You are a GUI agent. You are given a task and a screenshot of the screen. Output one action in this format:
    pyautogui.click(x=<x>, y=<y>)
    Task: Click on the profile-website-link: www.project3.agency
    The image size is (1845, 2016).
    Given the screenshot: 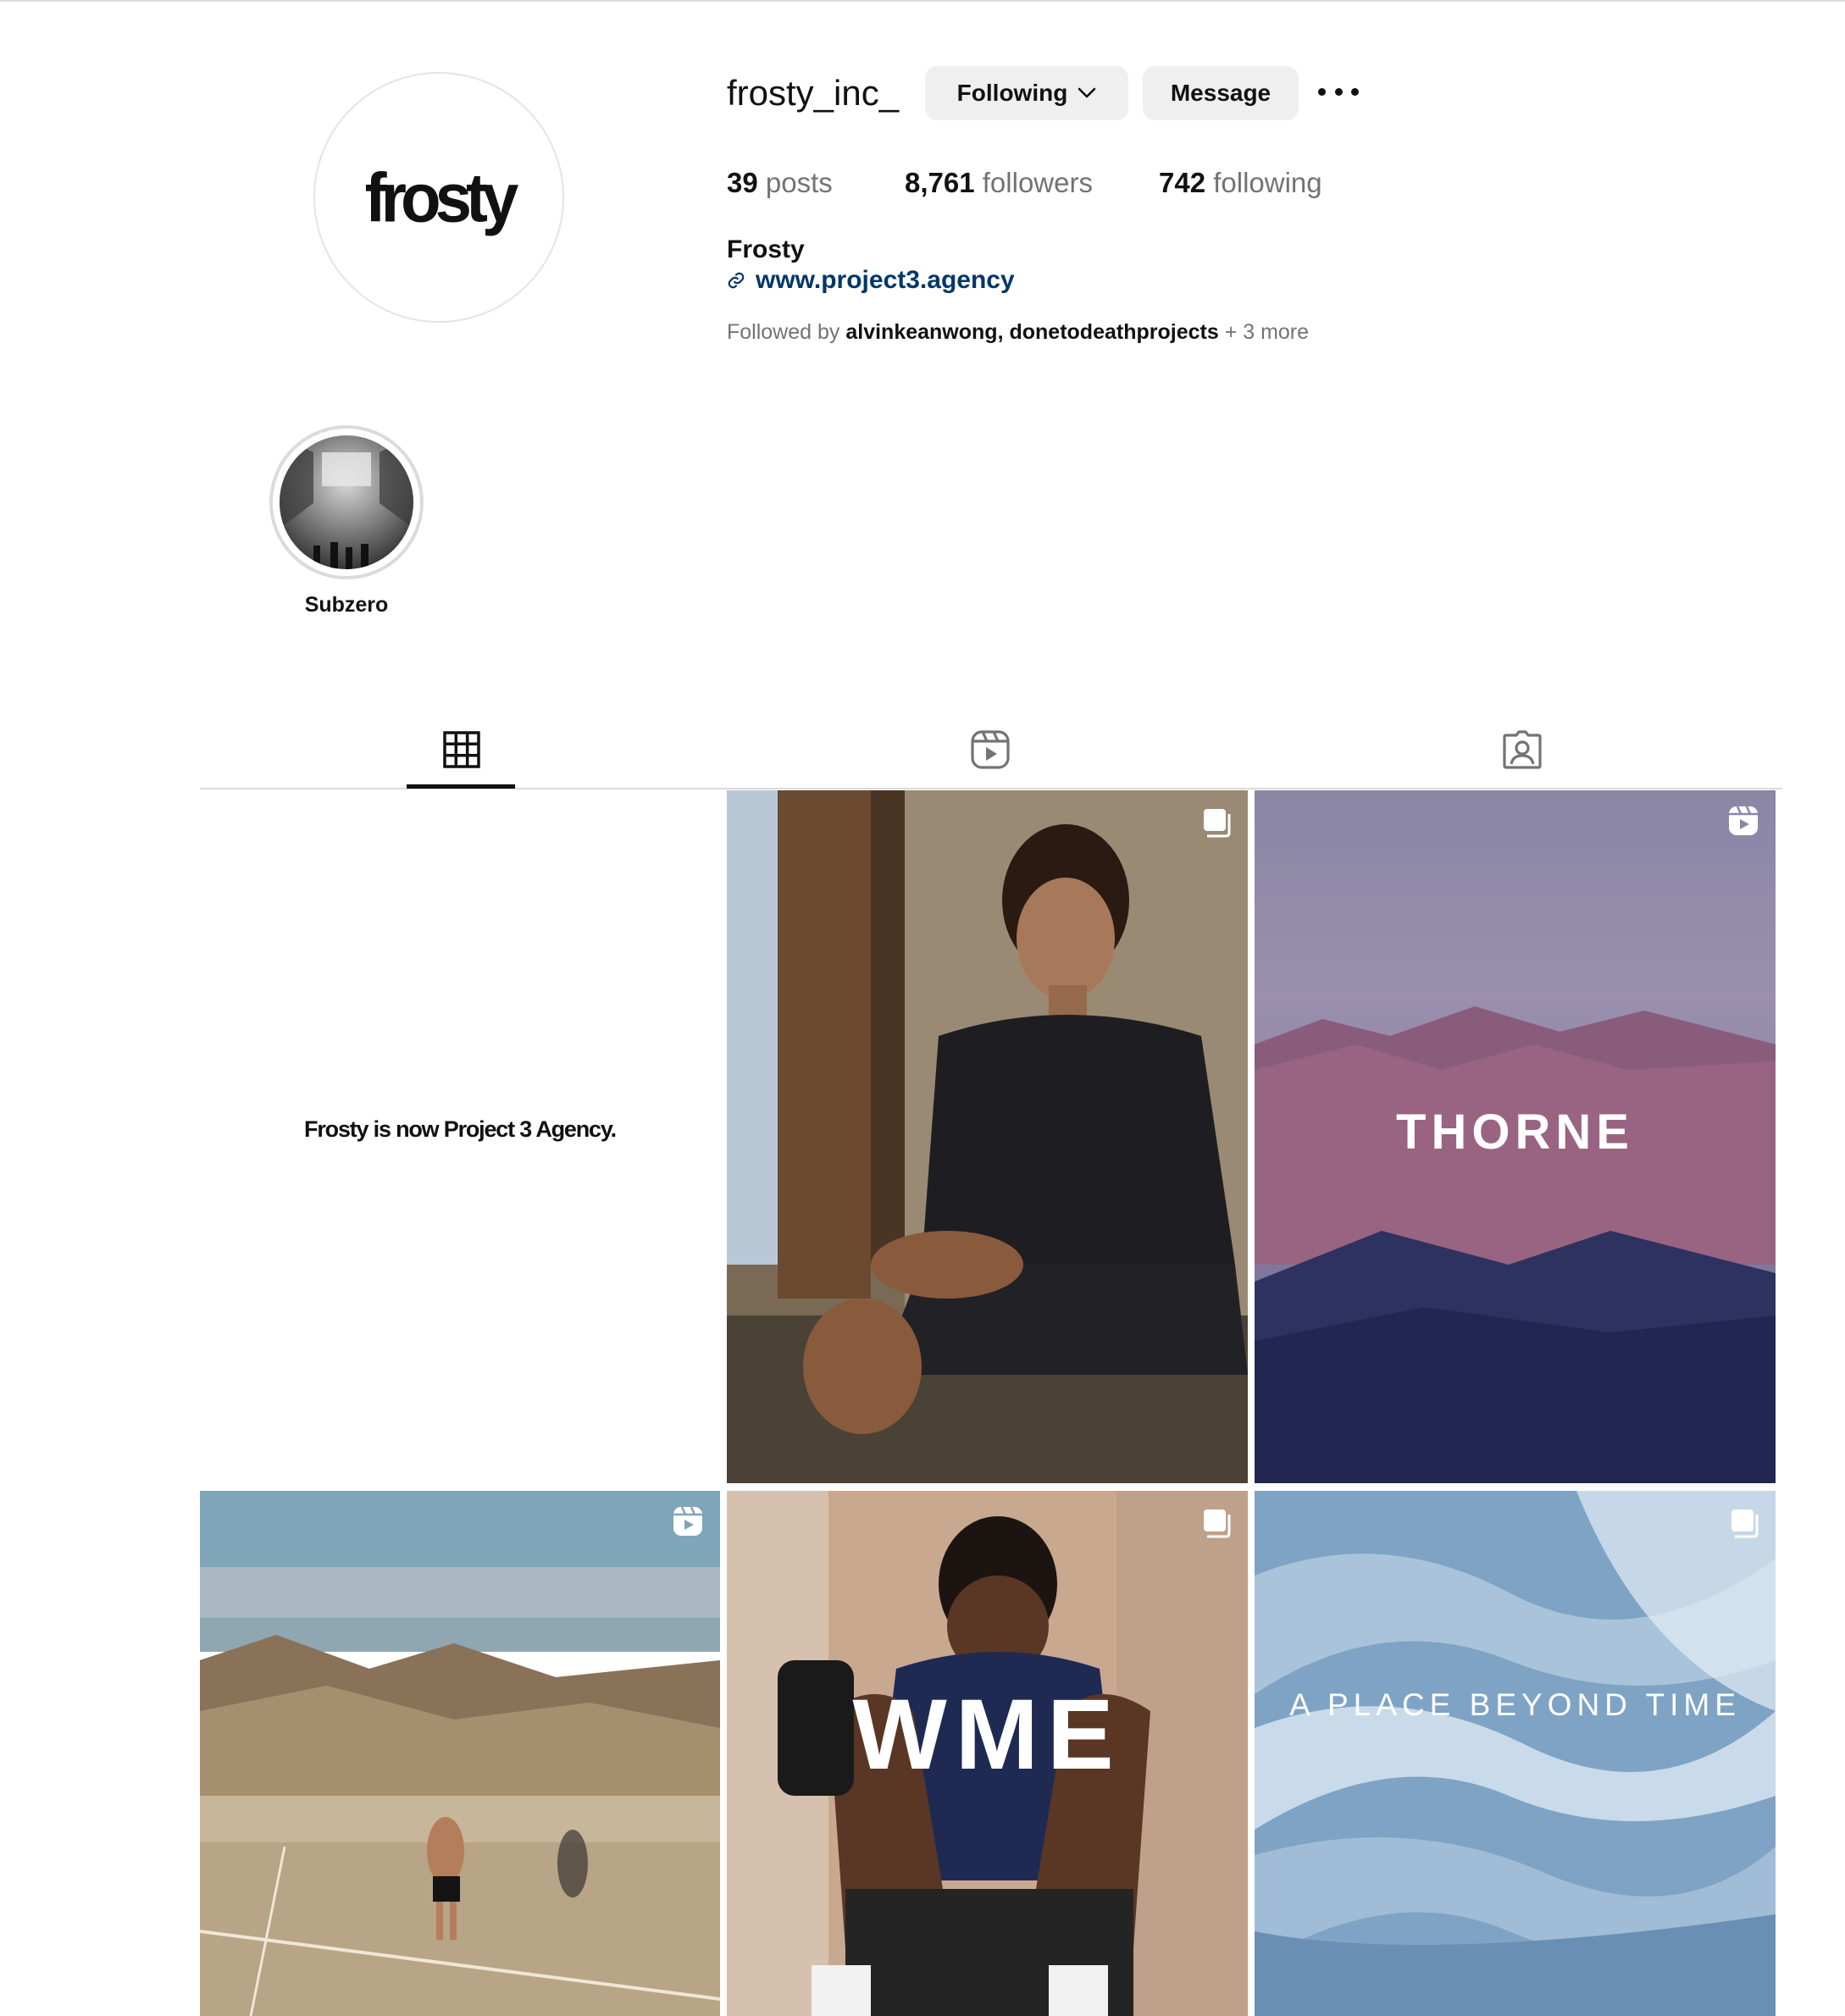 What is the action you would take?
    pyautogui.click(x=871, y=280)
    